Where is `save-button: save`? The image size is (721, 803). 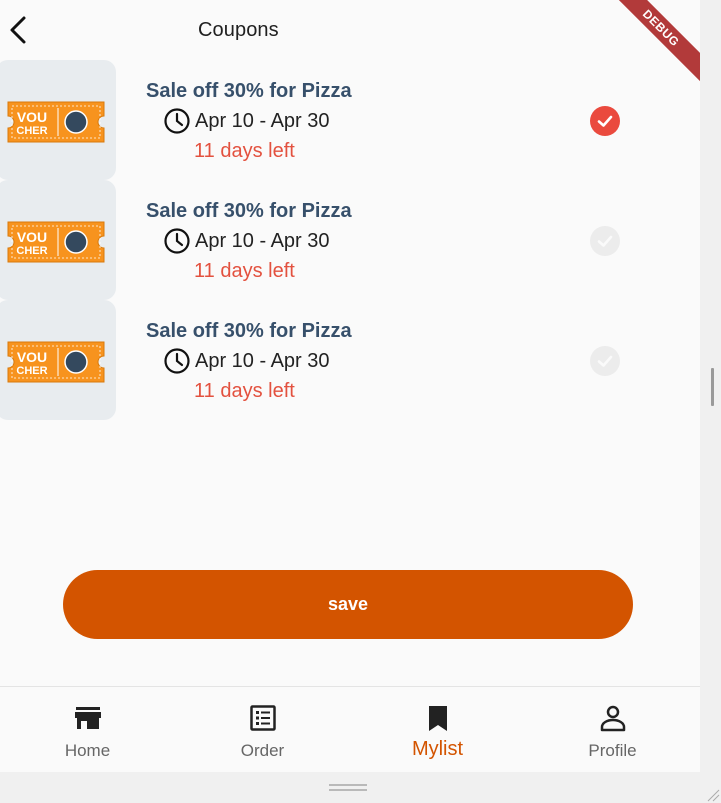
save-button: save is located at coordinates (348, 604).